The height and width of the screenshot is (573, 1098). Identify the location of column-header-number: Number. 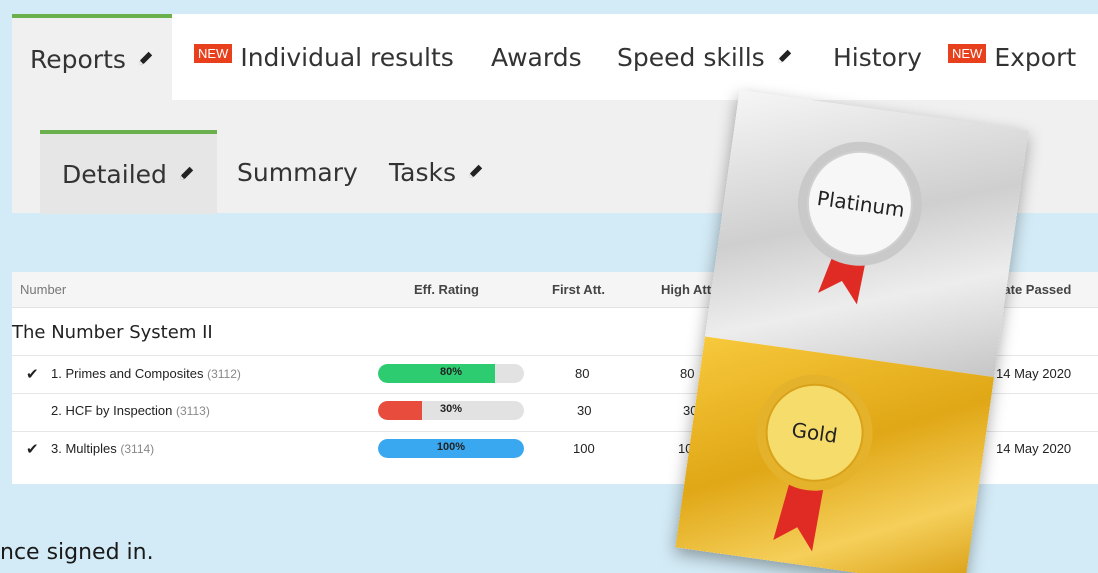
(43, 289).